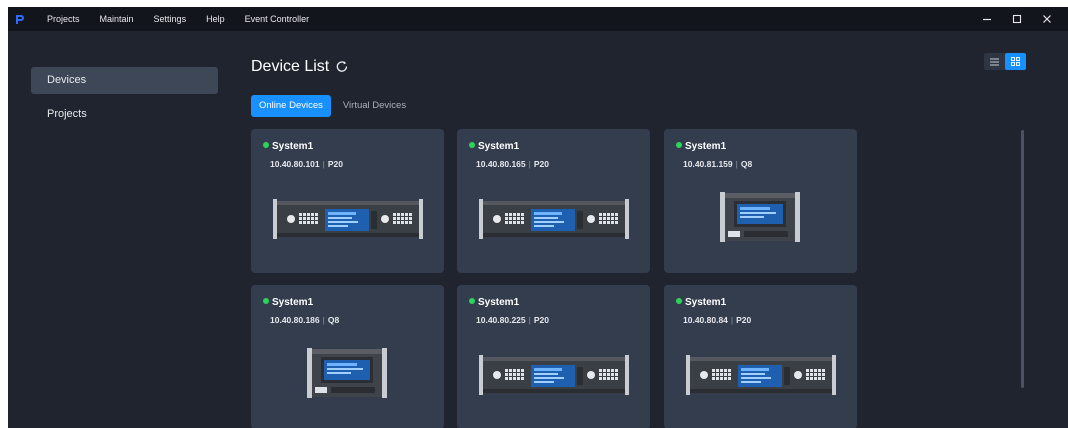 The width and height of the screenshot is (1068, 428). I want to click on device-card: System1 10.40.81.159 | Q8, so click(760, 201).